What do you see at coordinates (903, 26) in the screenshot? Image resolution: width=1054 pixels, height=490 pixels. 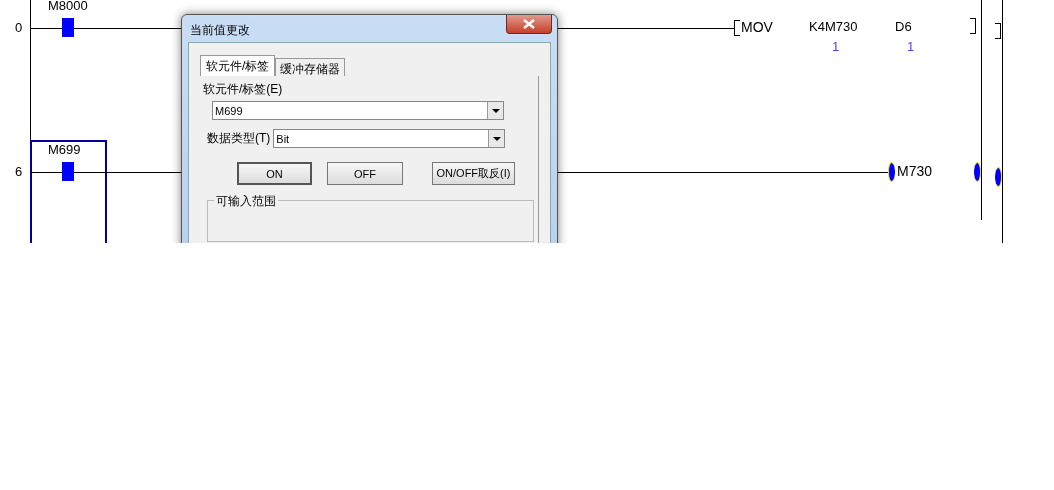 I see `operand: D6` at bounding box center [903, 26].